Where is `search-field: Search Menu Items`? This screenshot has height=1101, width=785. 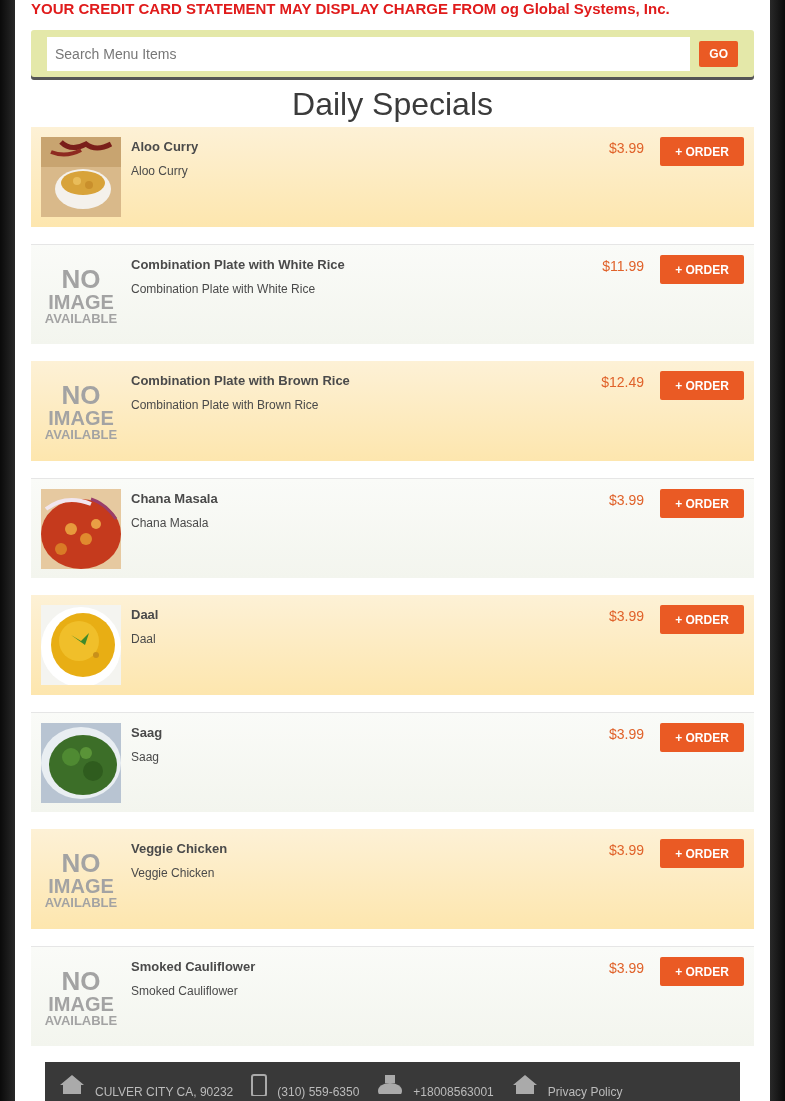 search-field: Search Menu Items is located at coordinates (369, 53).